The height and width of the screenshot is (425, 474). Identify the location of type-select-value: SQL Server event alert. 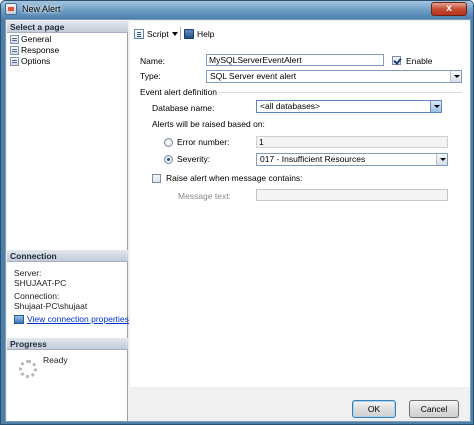
(253, 76).